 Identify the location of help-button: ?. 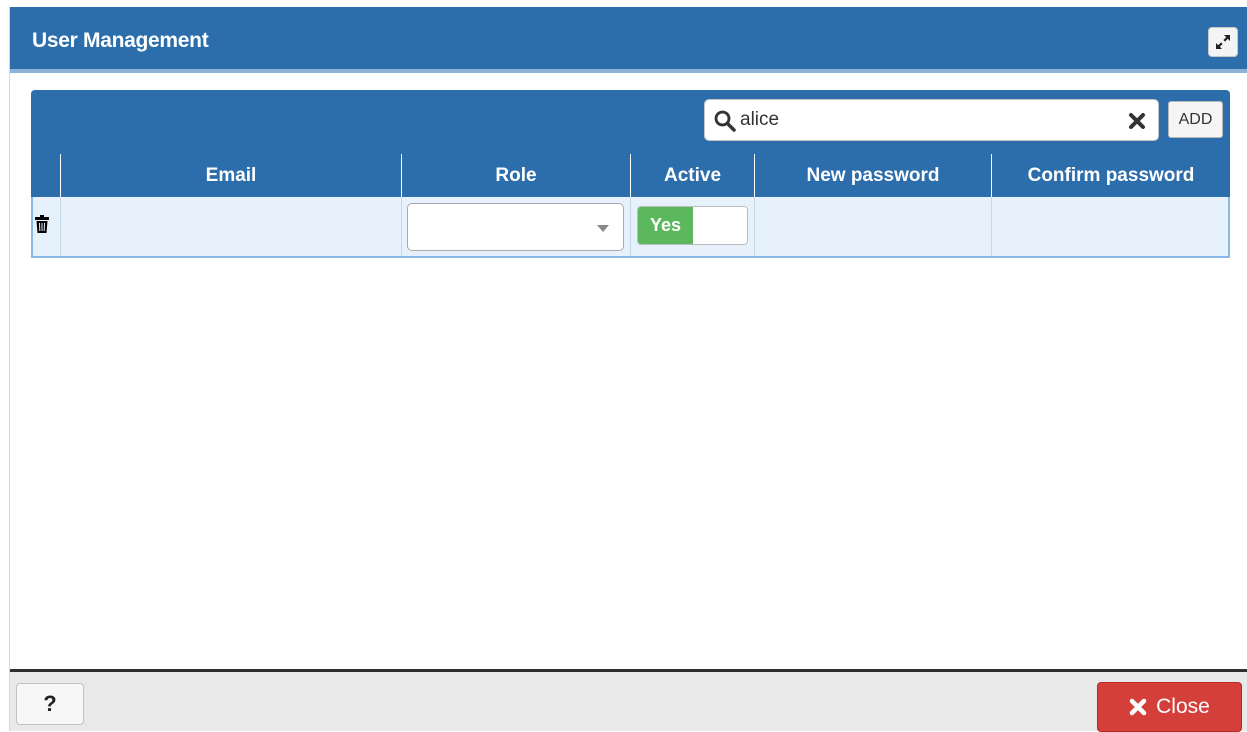
(50, 704).